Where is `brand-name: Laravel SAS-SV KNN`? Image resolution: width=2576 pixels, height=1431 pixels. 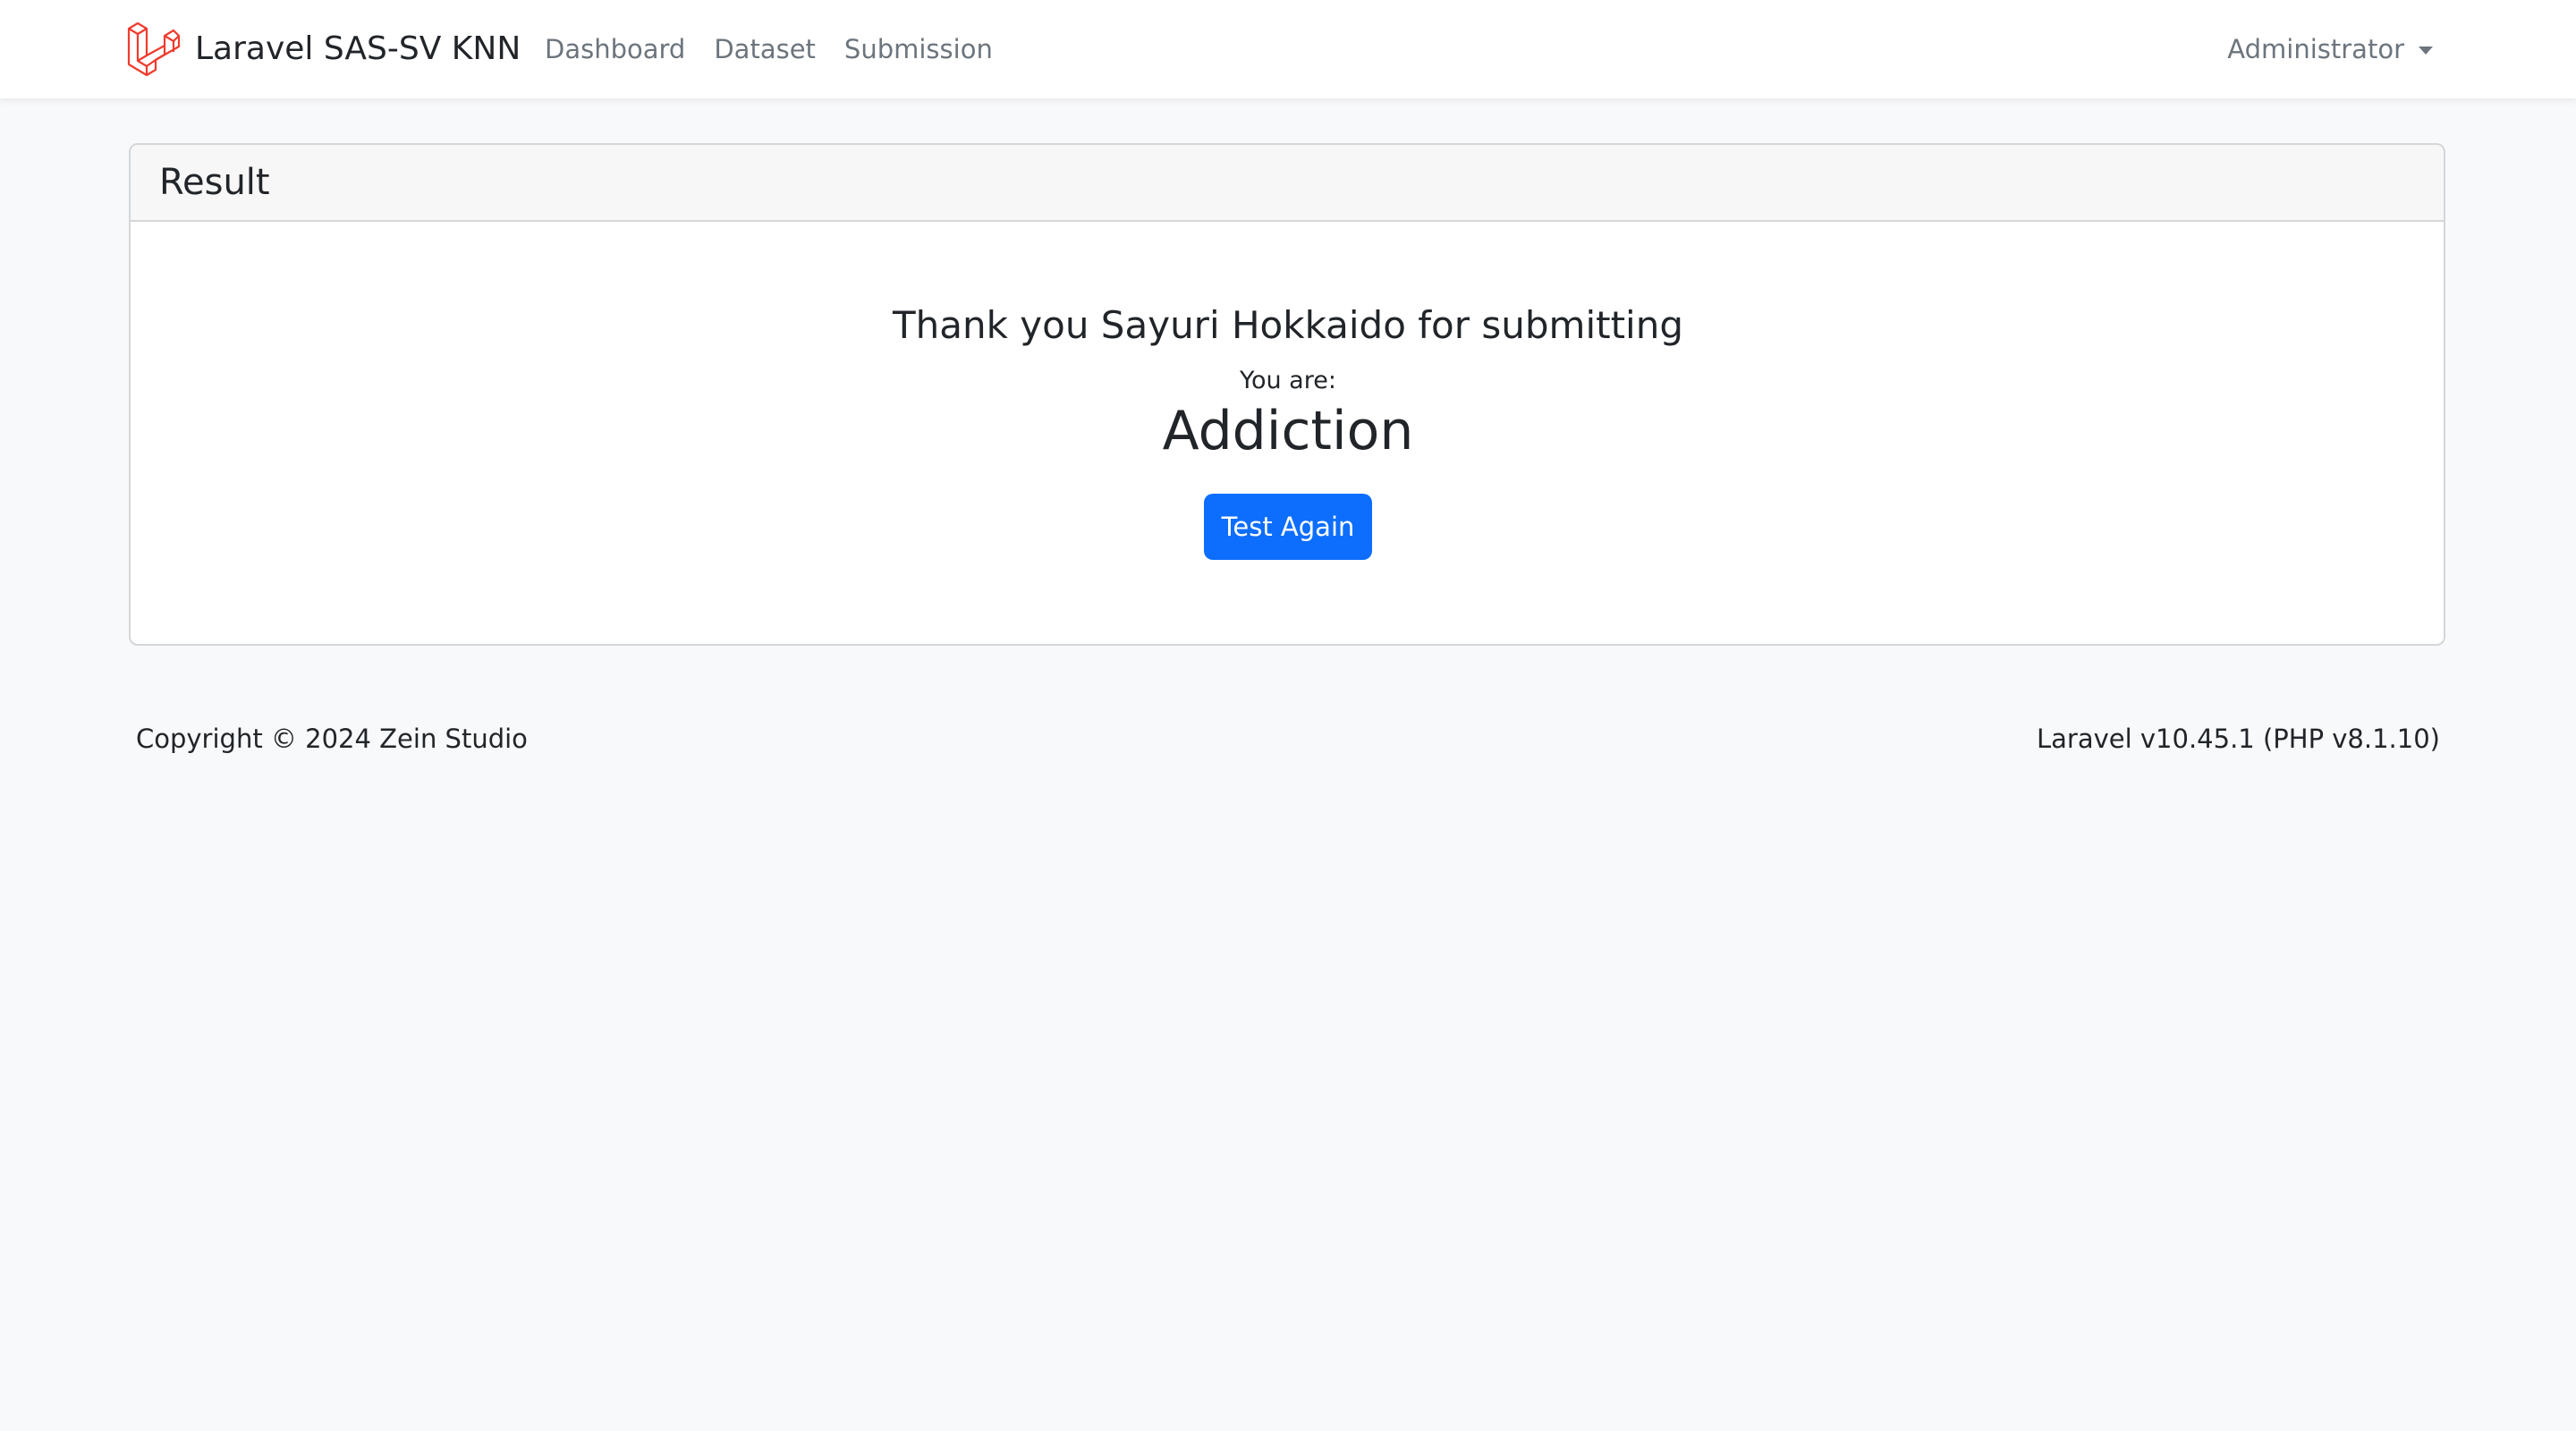 brand-name: Laravel SAS-SV KNN is located at coordinates (358, 48).